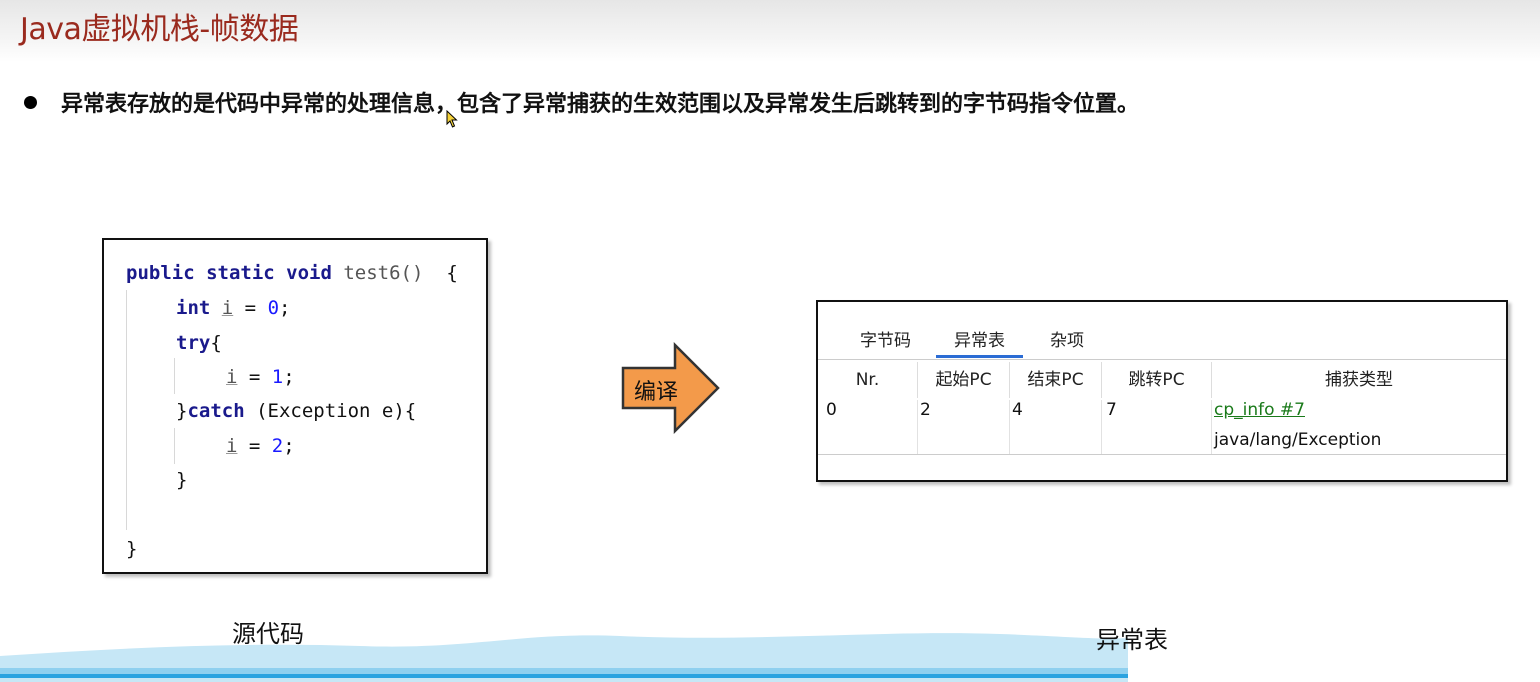  Describe the element at coordinates (193, 343) in the screenshot. I see `code-keyword: try` at that location.